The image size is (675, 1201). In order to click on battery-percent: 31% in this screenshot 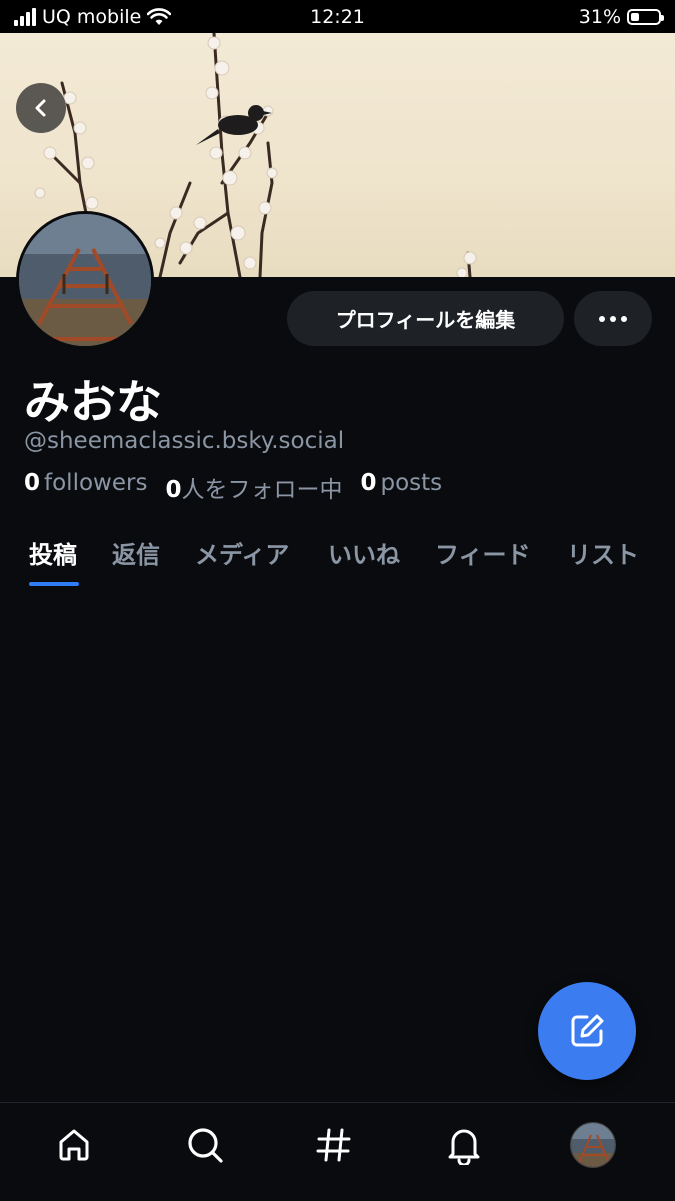, I will do `click(599, 17)`.